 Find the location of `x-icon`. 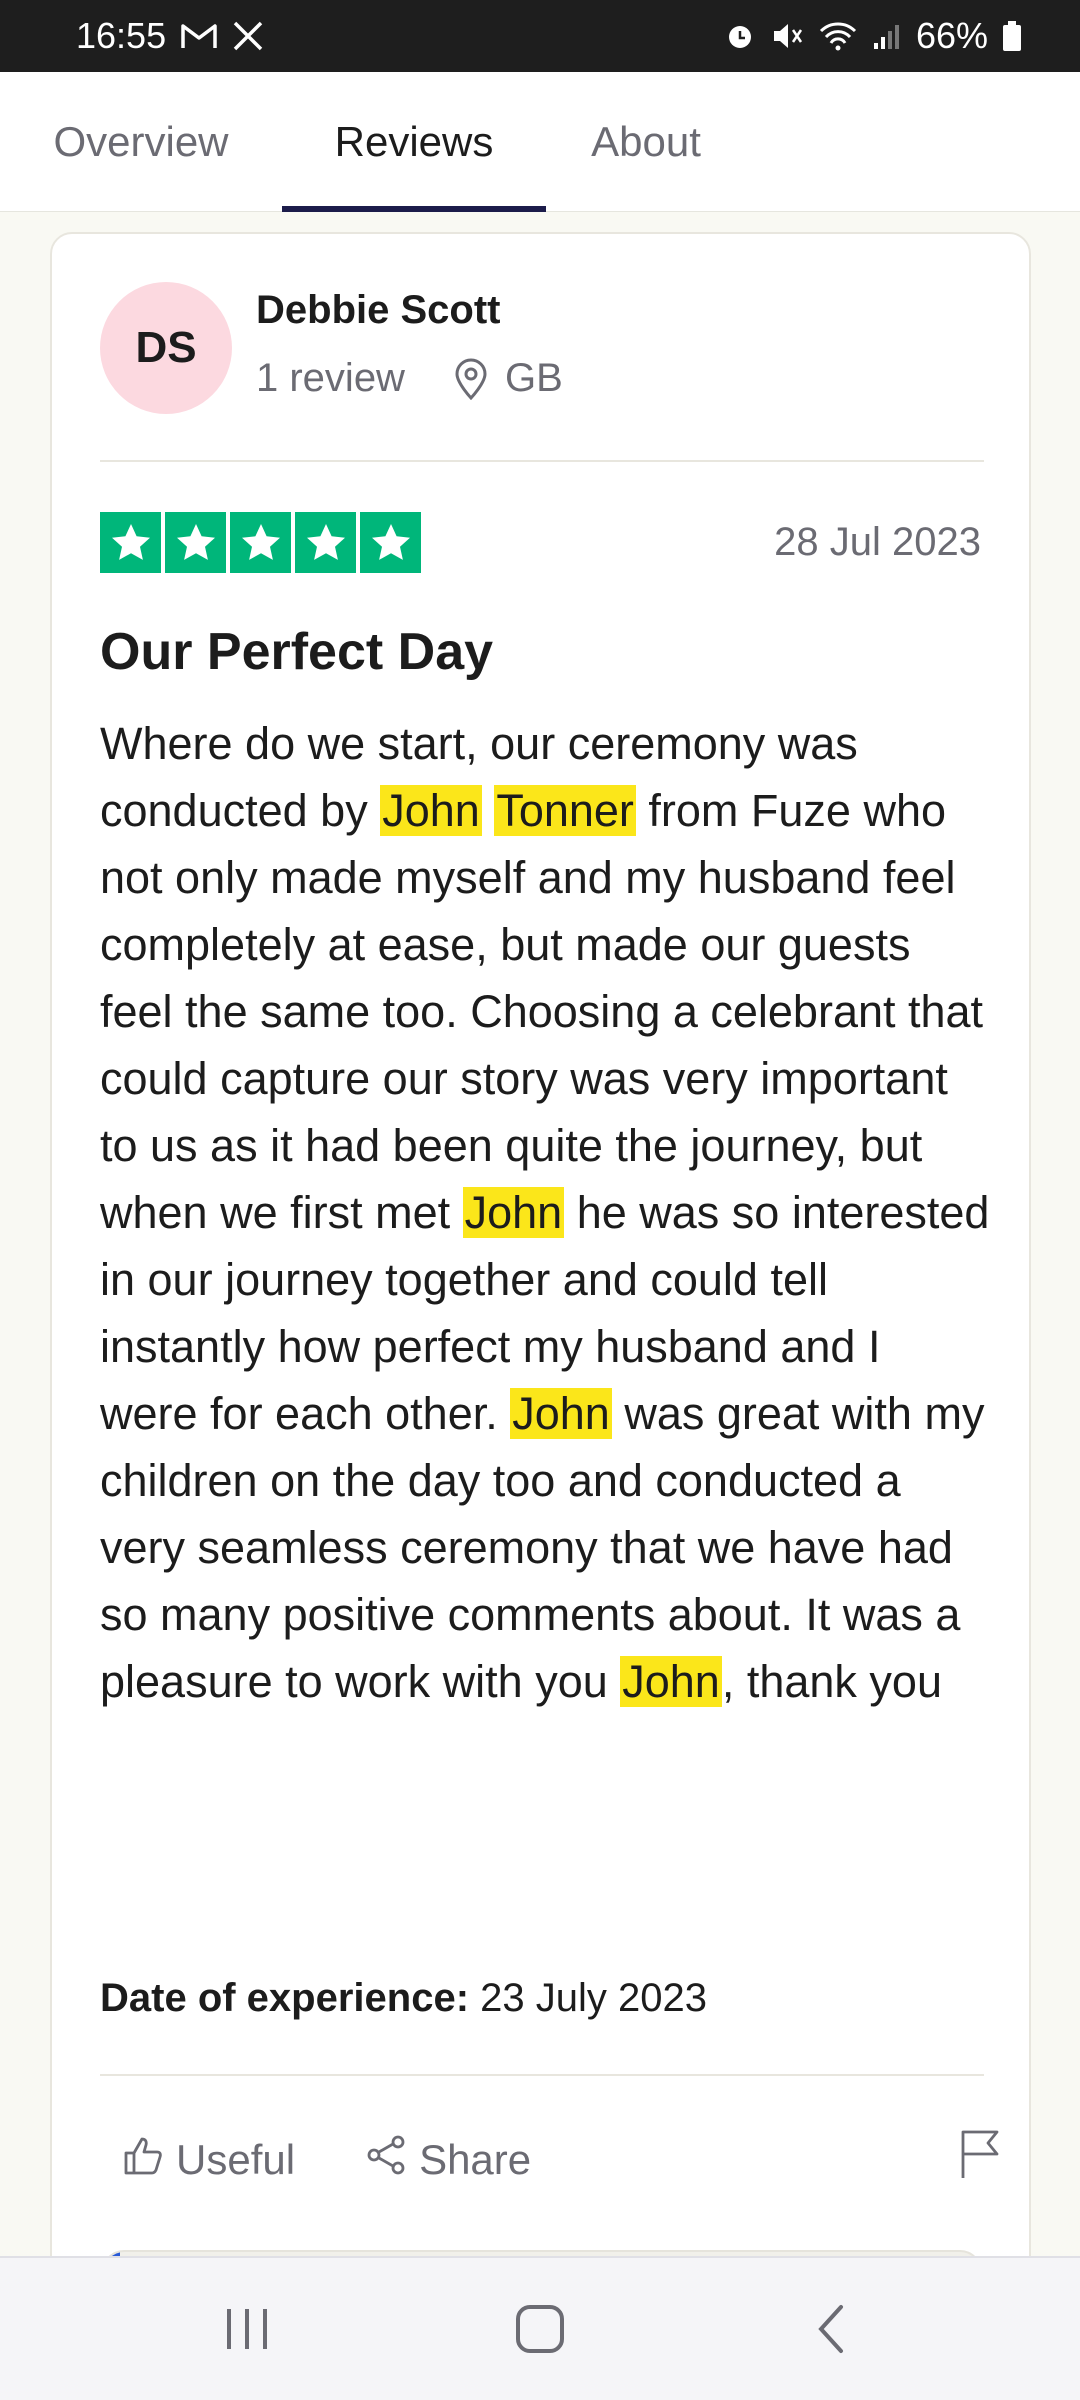

x-icon is located at coordinates (248, 36).